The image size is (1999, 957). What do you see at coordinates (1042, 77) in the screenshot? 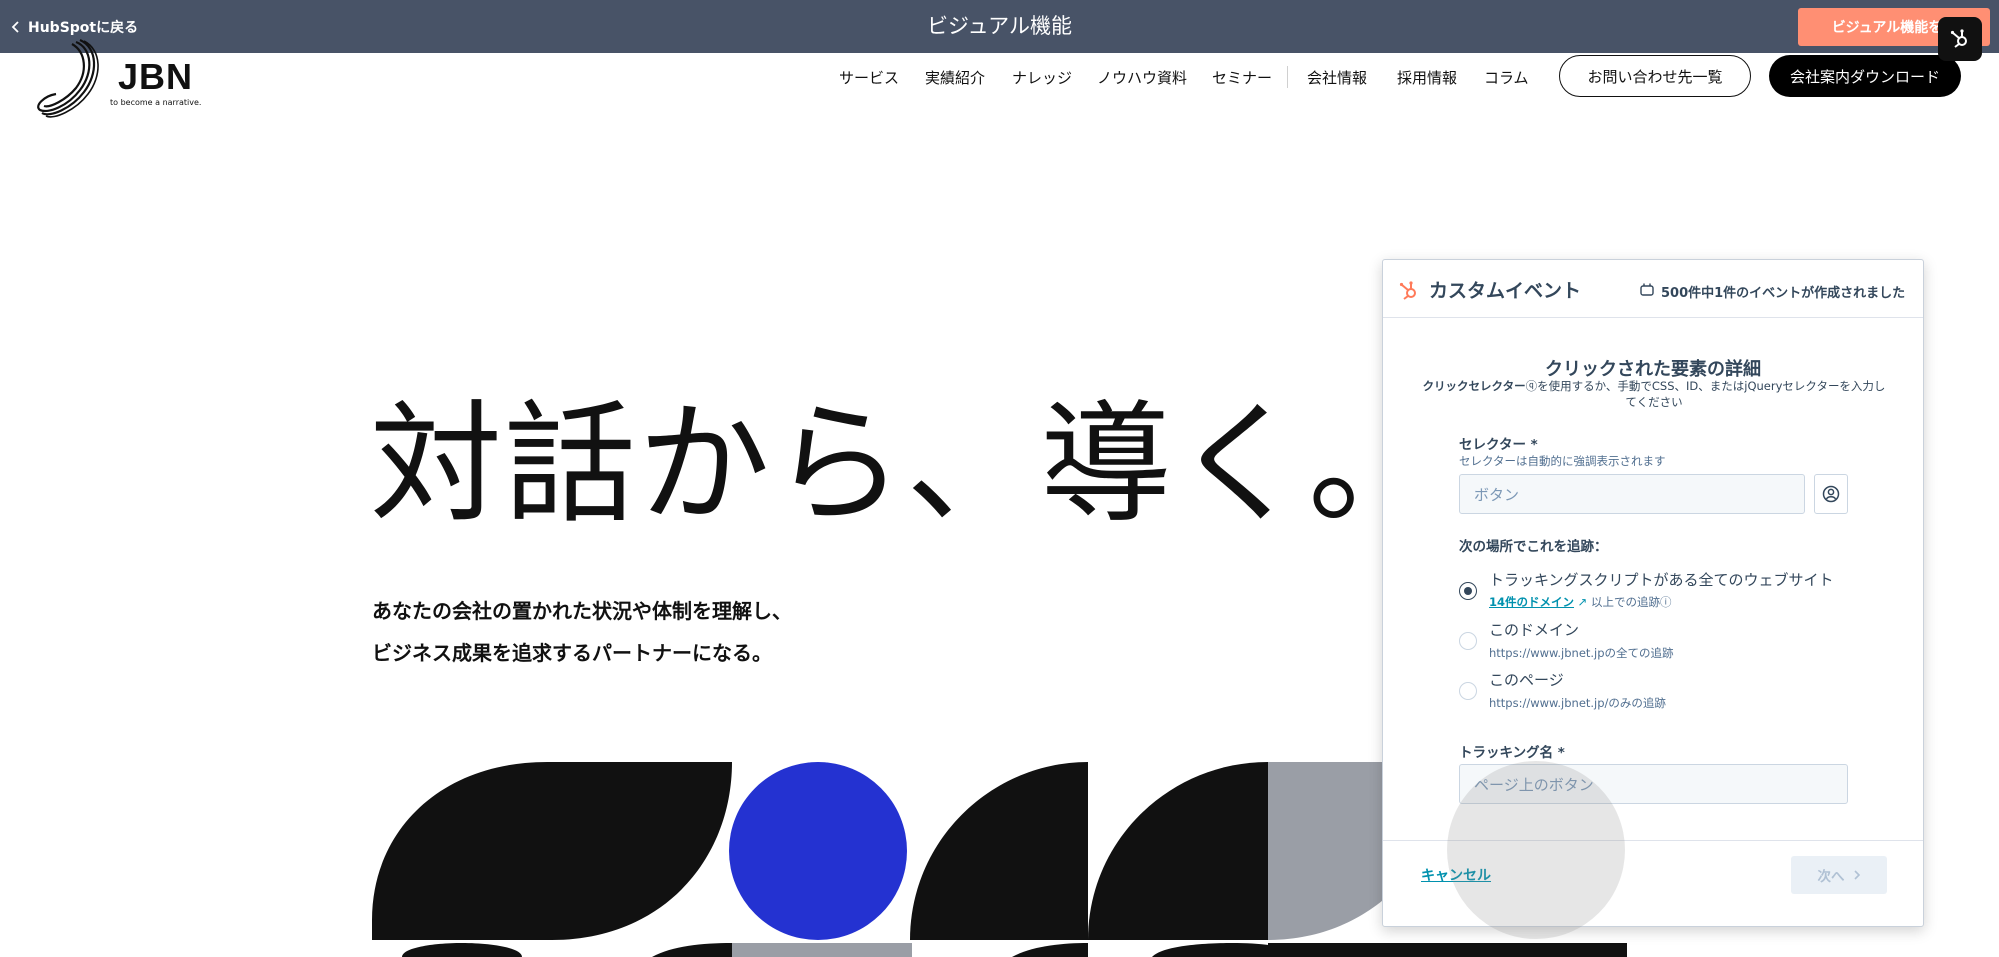
I see `nav-item-knowledge: ナレッジ` at bounding box center [1042, 77].